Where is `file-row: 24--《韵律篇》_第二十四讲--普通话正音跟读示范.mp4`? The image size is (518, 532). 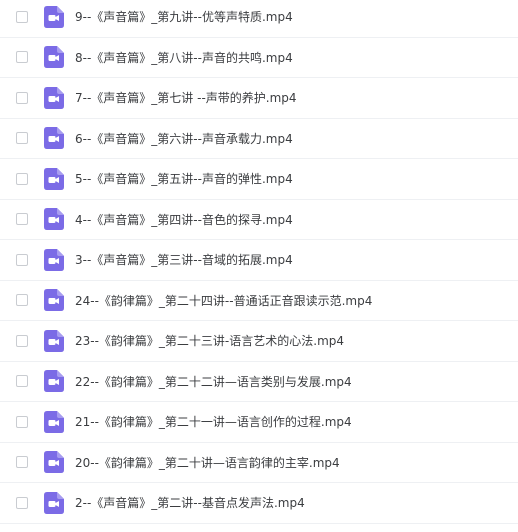 file-row: 24--《韵律篇》_第二十四讲--普通话正音跟读示范.mp4 is located at coordinates (259, 301).